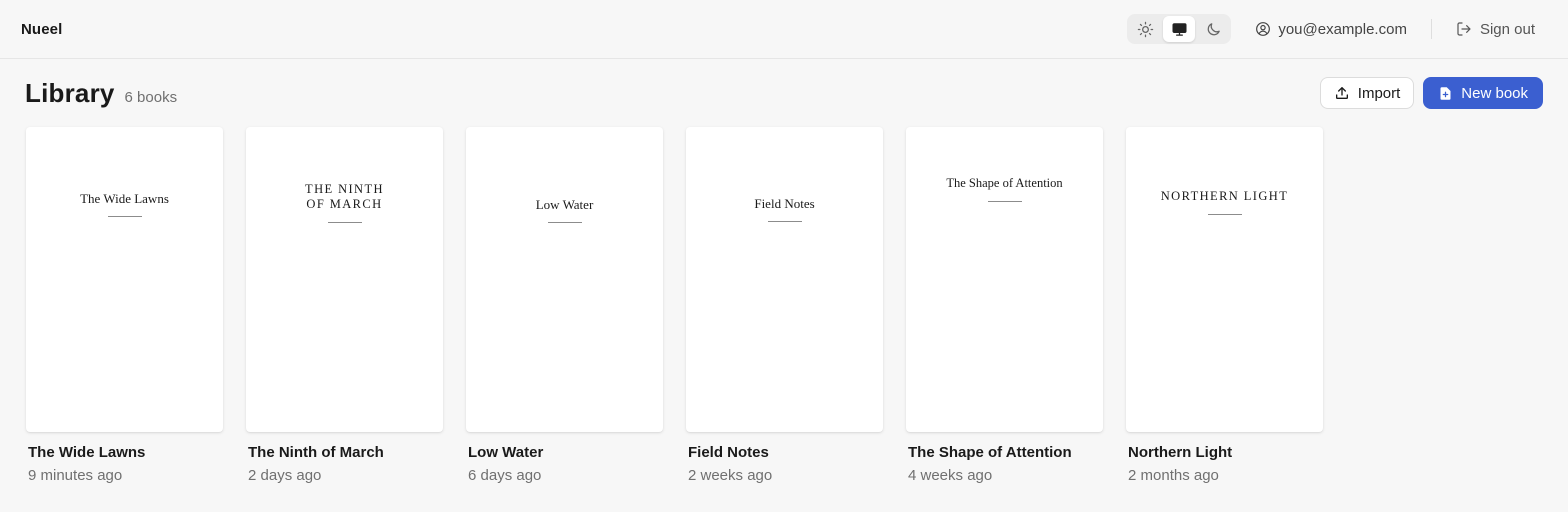  I want to click on book-cover: THE NINTH OF MARCH, so click(344, 279).